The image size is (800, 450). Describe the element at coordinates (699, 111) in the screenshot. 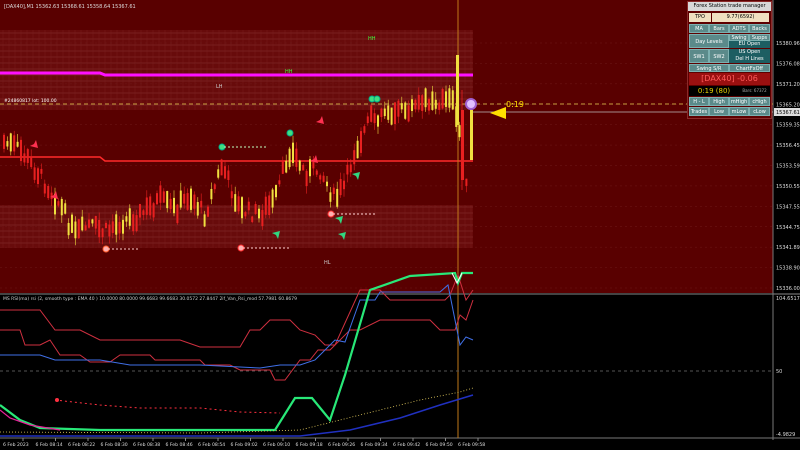

I see `trades-button: Trades` at that location.